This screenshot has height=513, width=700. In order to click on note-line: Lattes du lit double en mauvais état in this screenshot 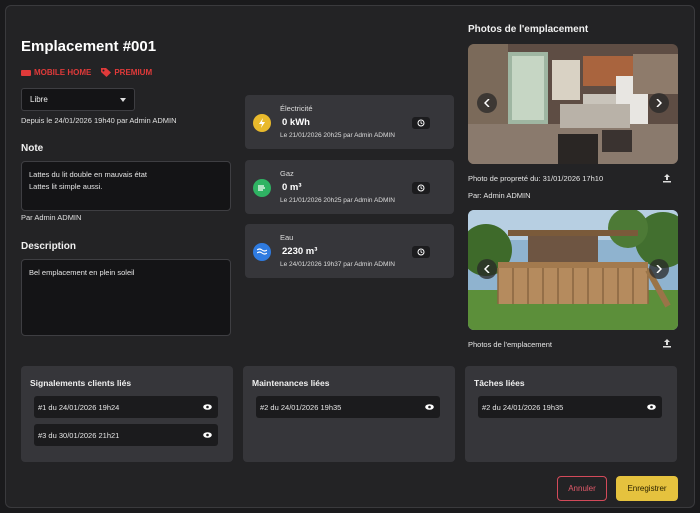, I will do `click(88, 174)`.